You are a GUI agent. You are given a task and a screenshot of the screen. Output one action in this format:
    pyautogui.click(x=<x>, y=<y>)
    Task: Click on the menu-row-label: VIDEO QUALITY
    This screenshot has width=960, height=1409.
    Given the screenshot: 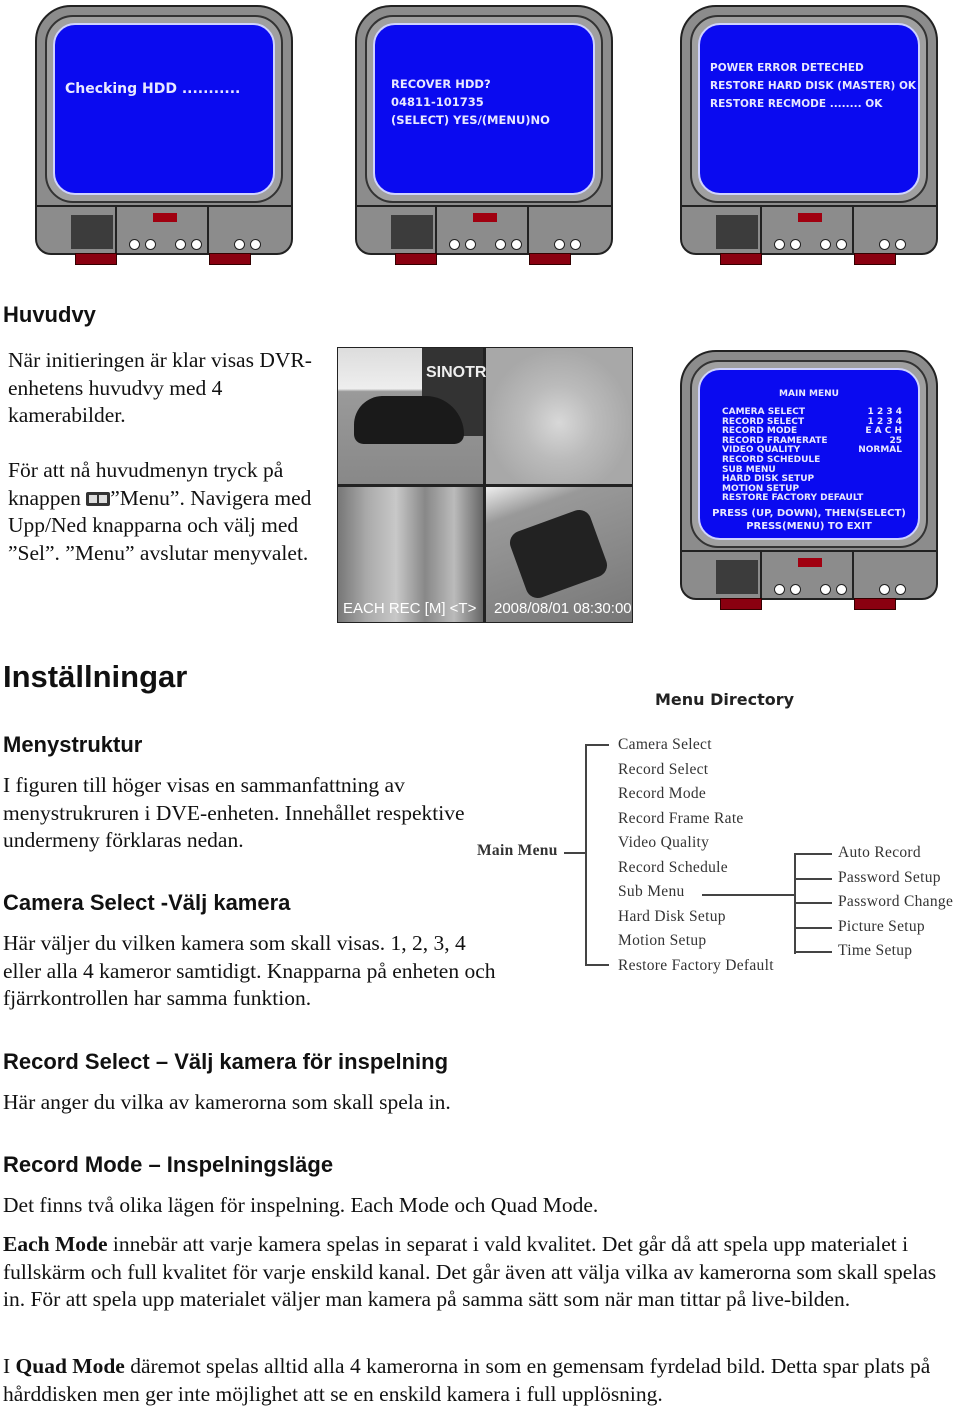 What is the action you would take?
    pyautogui.click(x=761, y=450)
    